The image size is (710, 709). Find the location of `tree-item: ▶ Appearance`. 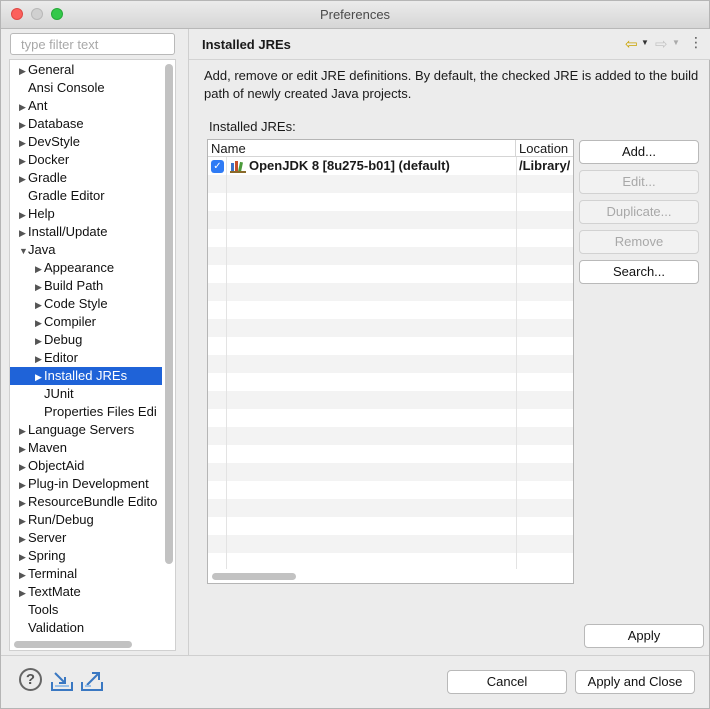

tree-item: ▶ Appearance is located at coordinates (86, 268).